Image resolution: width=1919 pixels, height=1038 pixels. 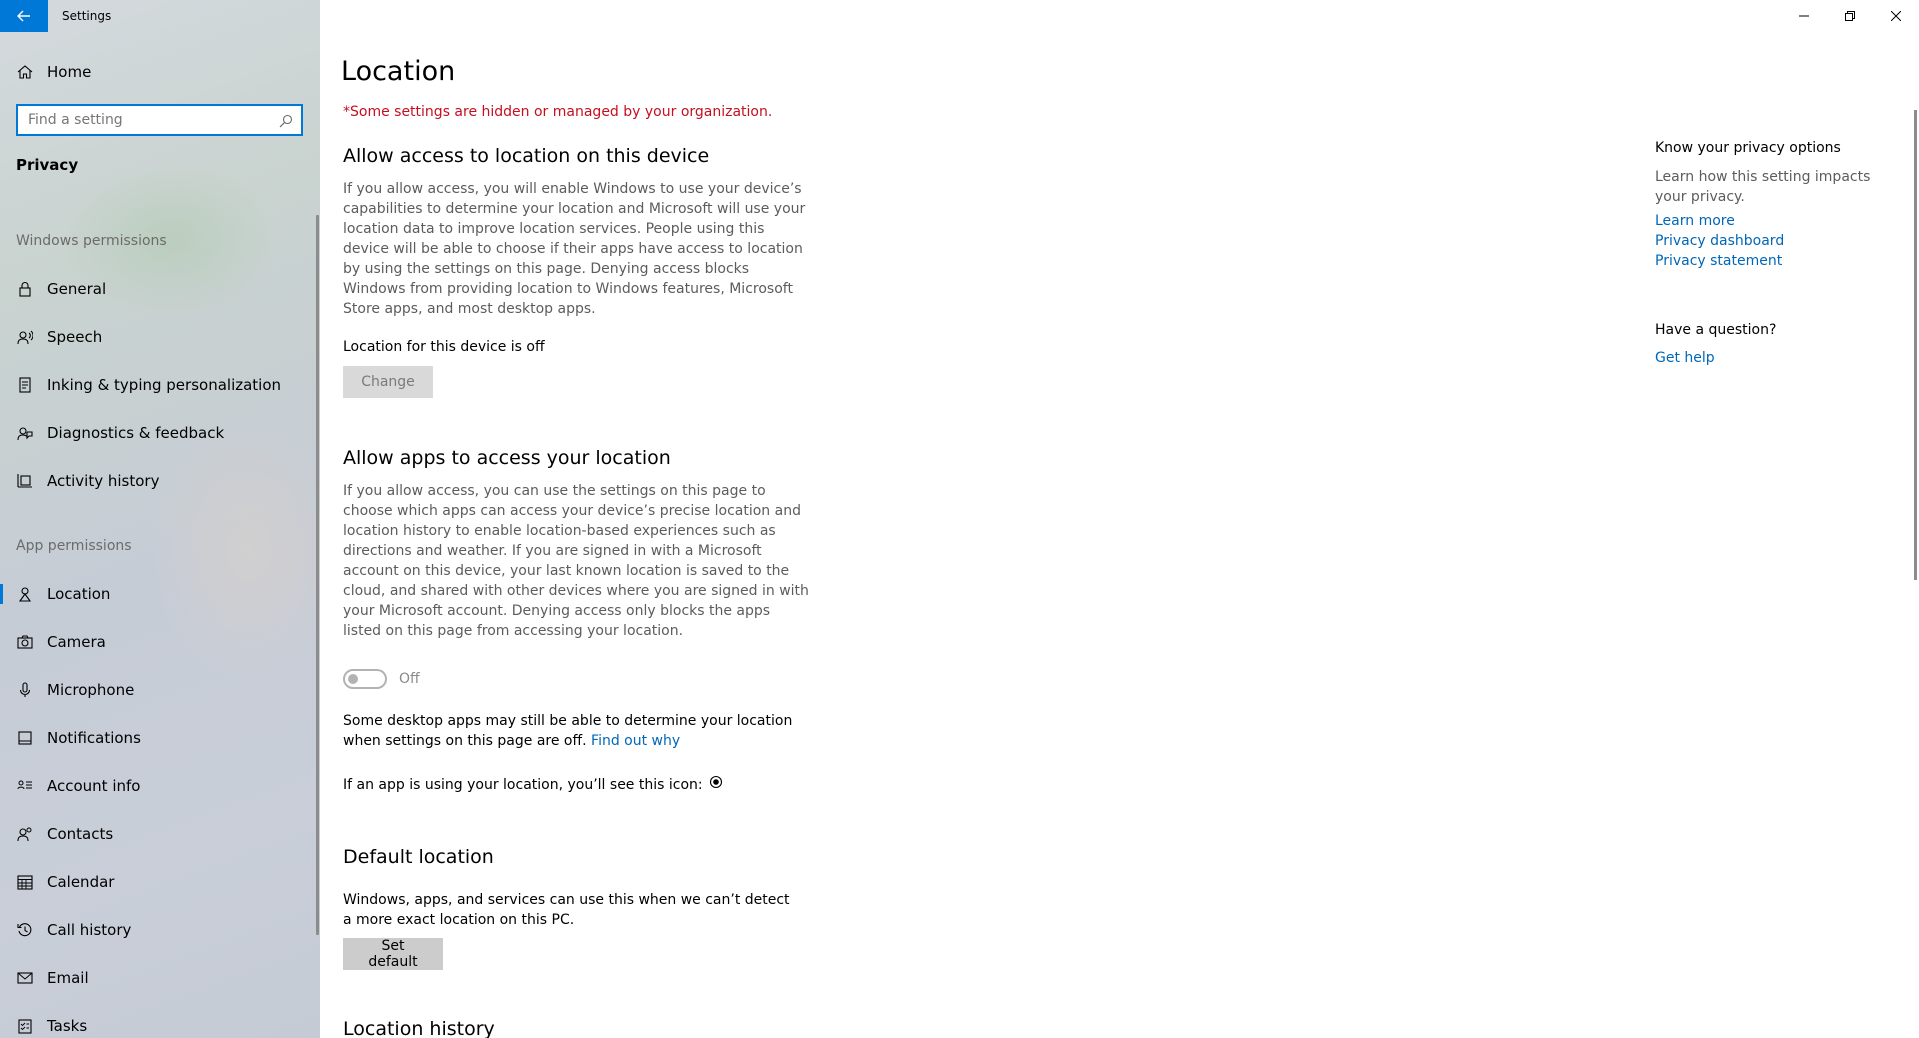 I want to click on call-history-icon, so click(x=25, y=930).